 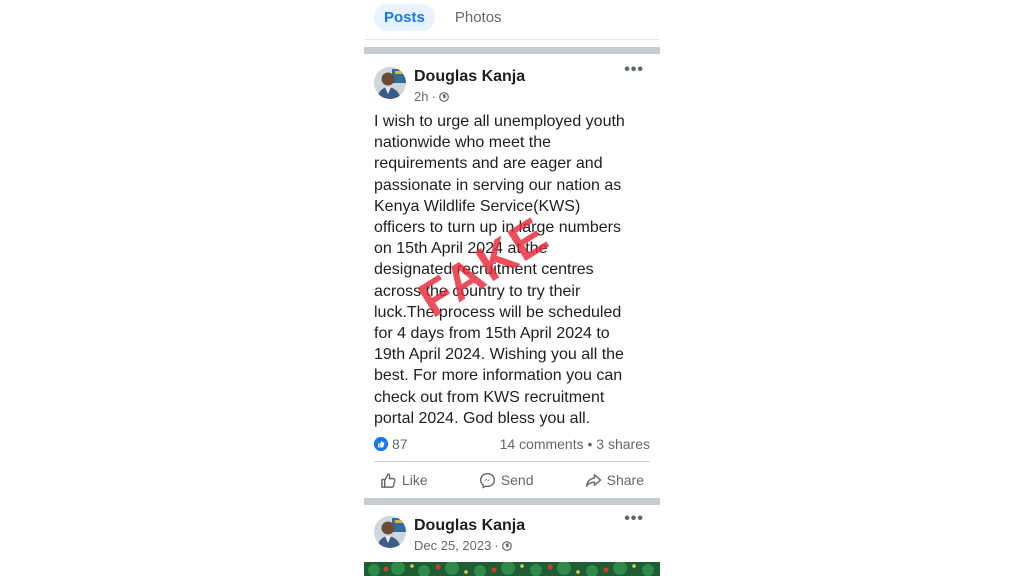 What do you see at coordinates (575, 444) in the screenshot?
I see `comments-shares-count: 14 comments • 3 shares` at bounding box center [575, 444].